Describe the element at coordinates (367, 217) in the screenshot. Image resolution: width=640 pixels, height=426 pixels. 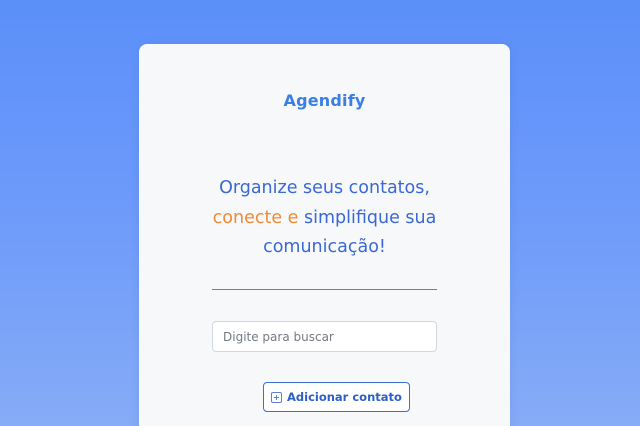
I see `headline-line-2-rest: simplifique sua` at that location.